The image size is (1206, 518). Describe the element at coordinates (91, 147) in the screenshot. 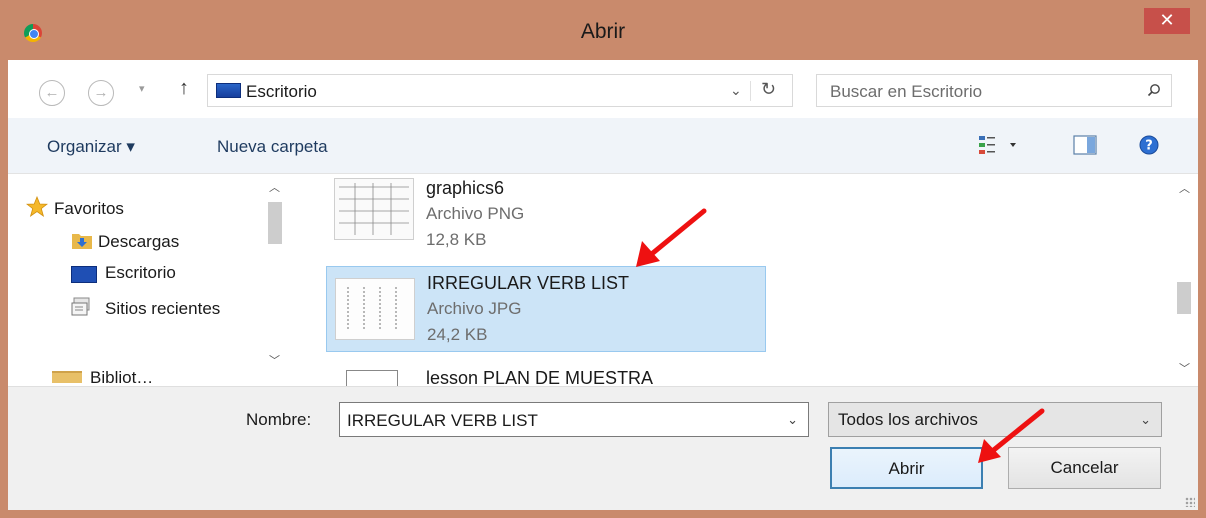

I see `organize-menu: Organizar ▾` at that location.